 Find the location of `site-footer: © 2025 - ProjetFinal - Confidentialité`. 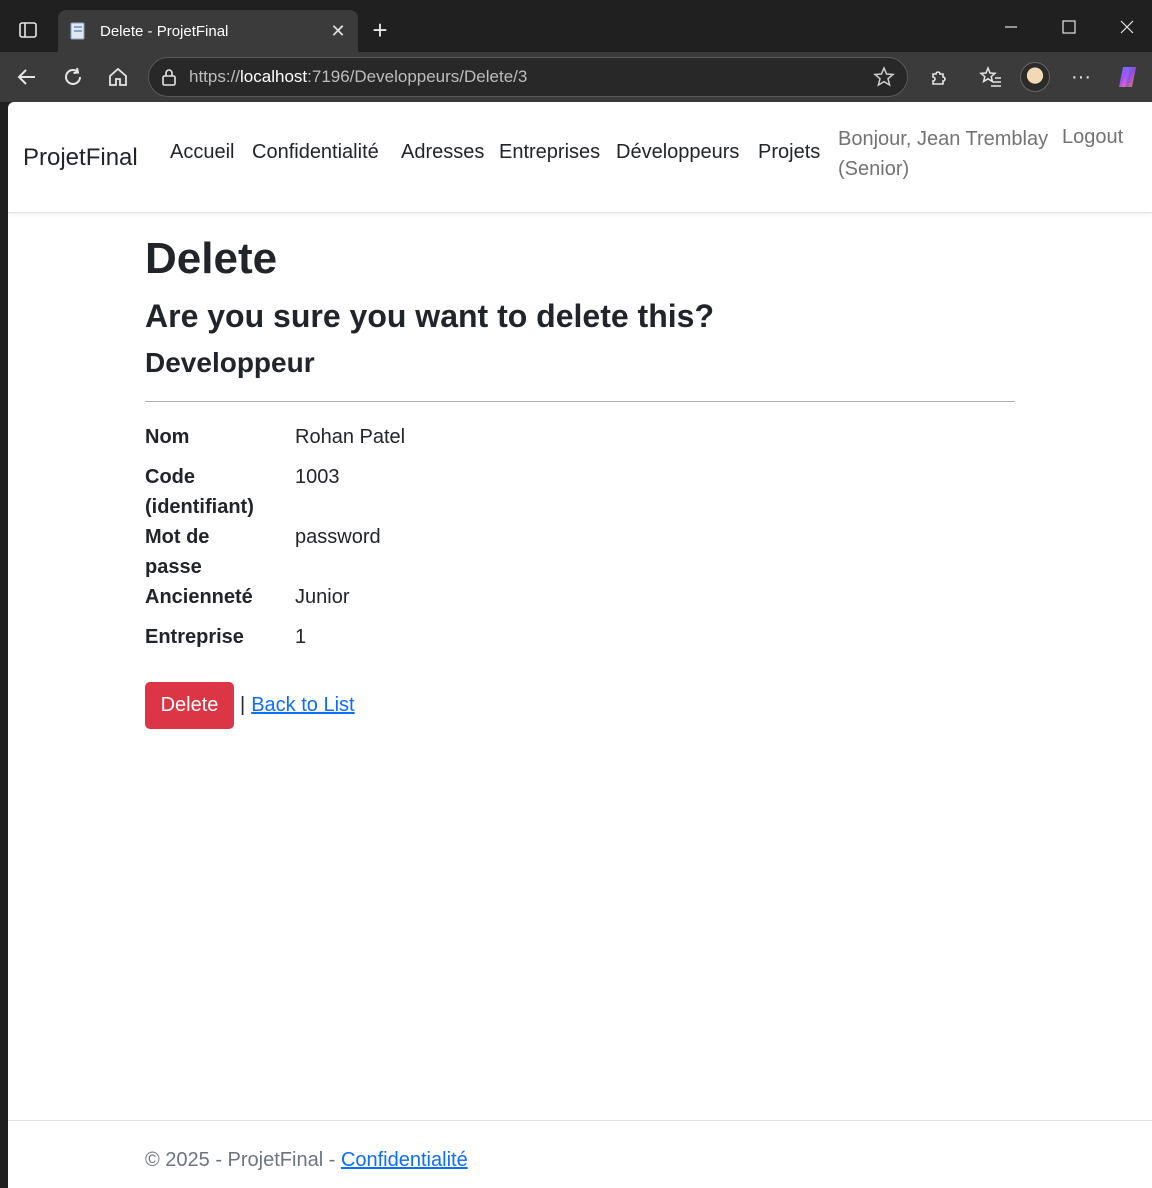

site-footer: © 2025 - ProjetFinal - Confidentialité is located at coordinates (580, 1154).